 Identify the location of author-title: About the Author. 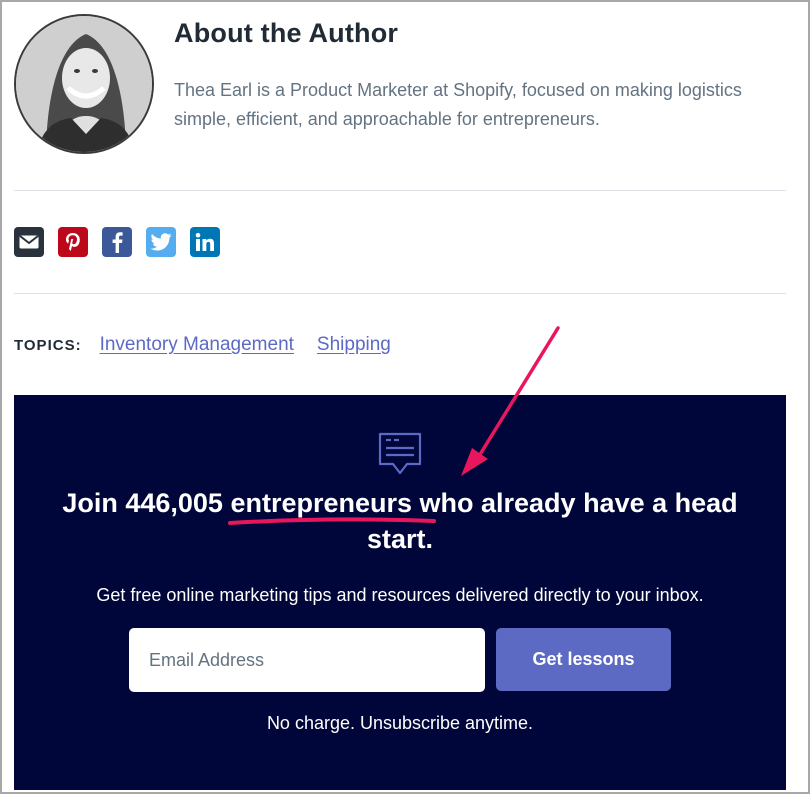
(286, 33).